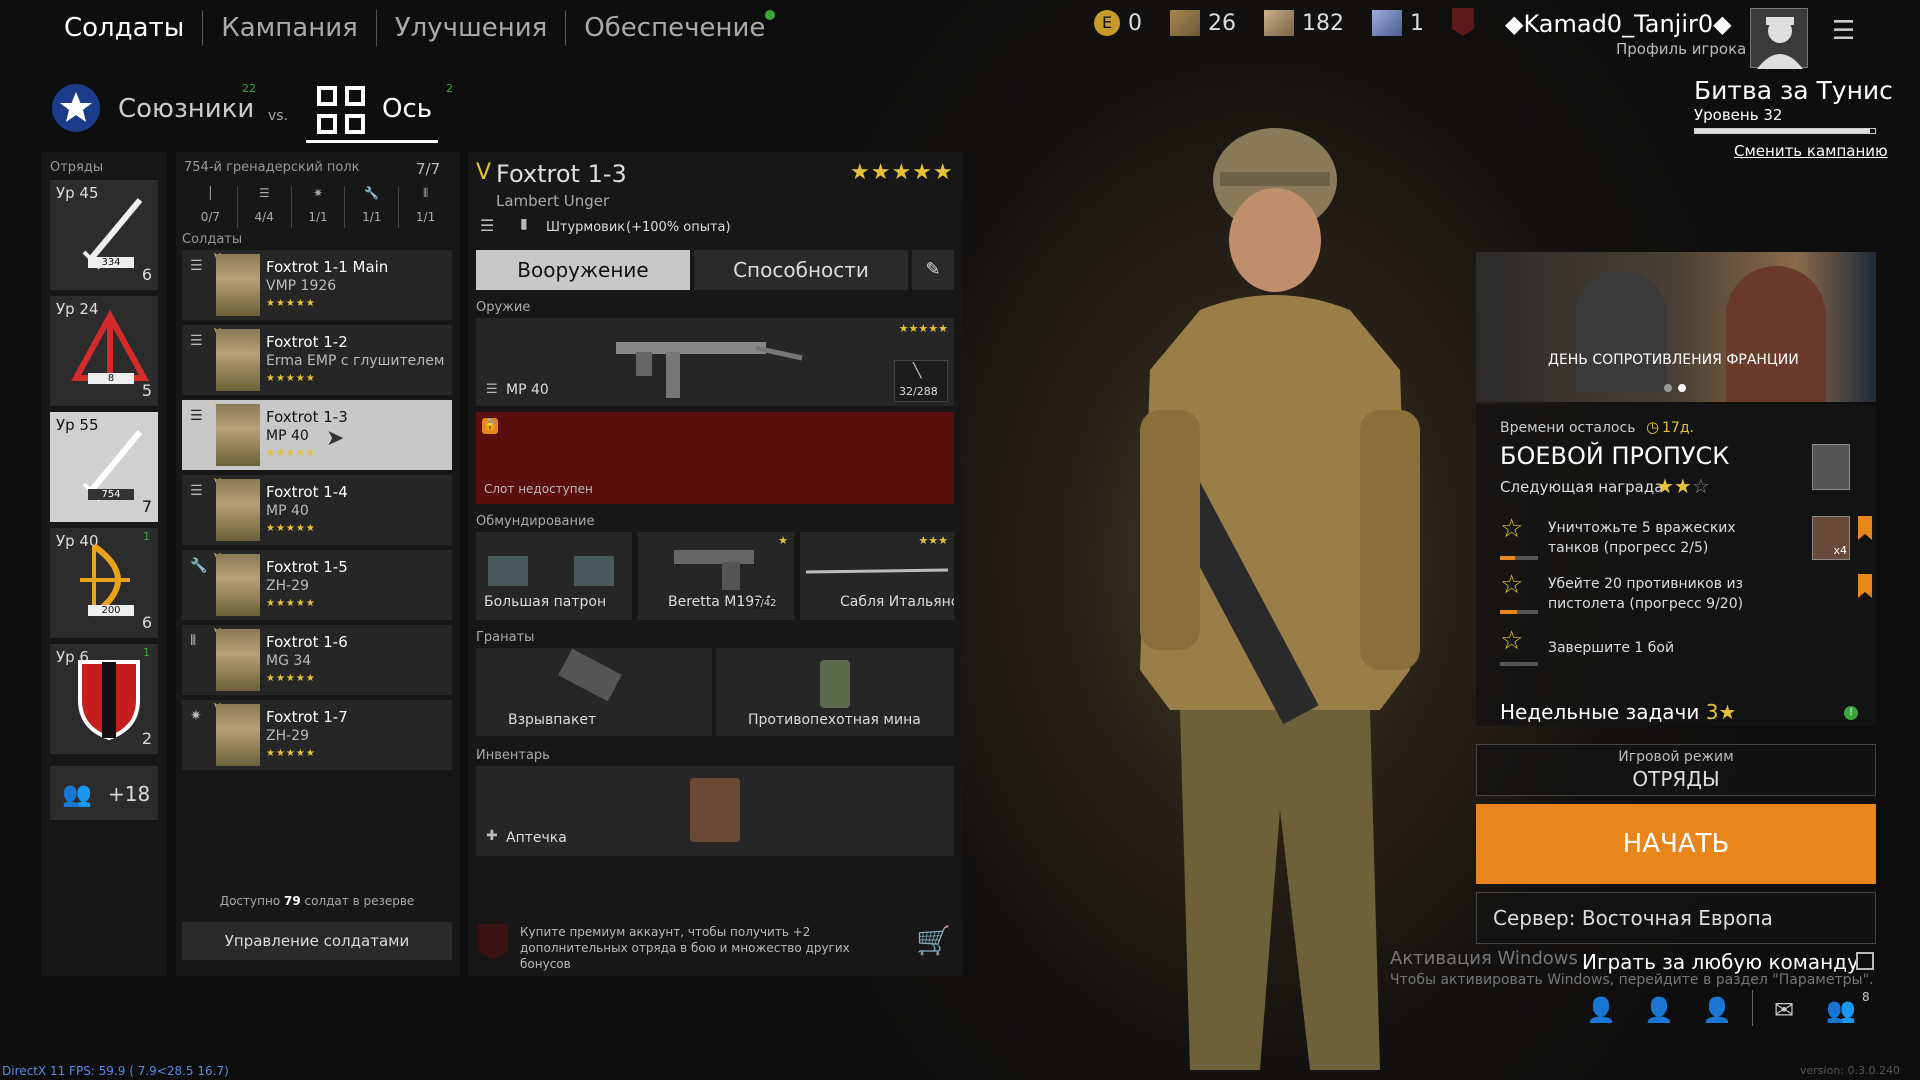 This screenshot has width=1920, height=1080. I want to click on soldier-row: 🔧VFoxtrot 1-5ZH-29★★★★★, so click(317, 585).